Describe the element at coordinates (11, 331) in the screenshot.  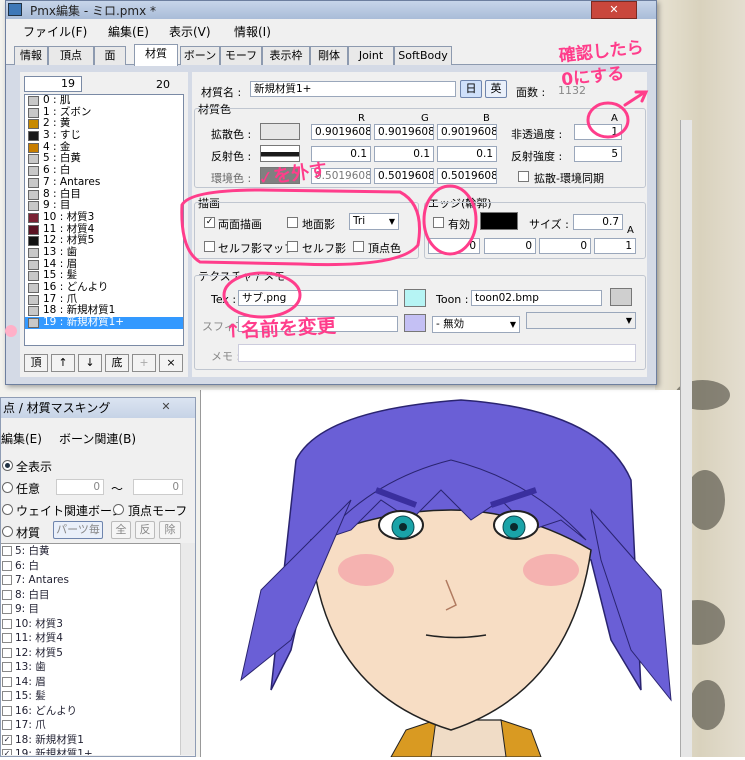
I see `pointer-dot` at that location.